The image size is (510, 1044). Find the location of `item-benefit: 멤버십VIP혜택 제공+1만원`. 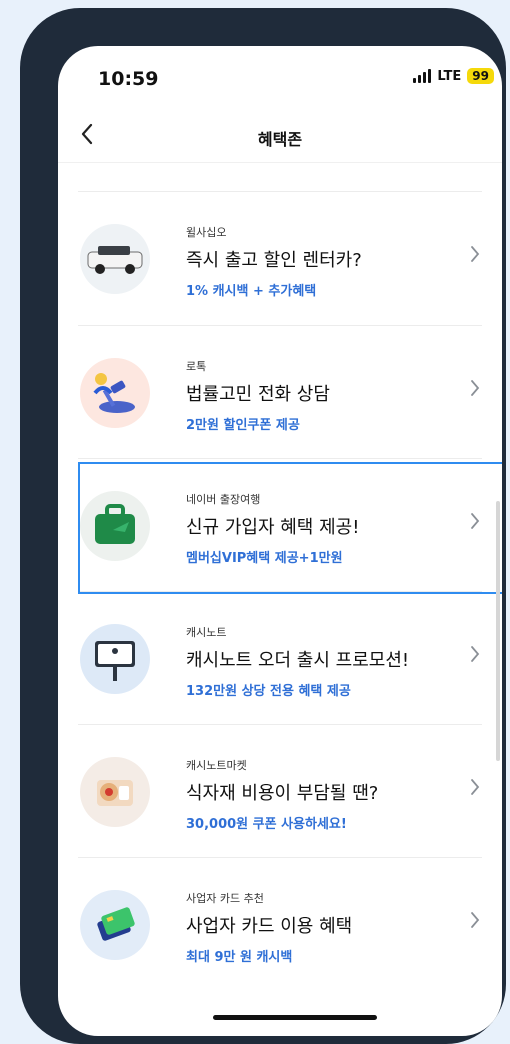

item-benefit: 멤버십VIP혜택 제공+1만원 is located at coordinates (264, 558).